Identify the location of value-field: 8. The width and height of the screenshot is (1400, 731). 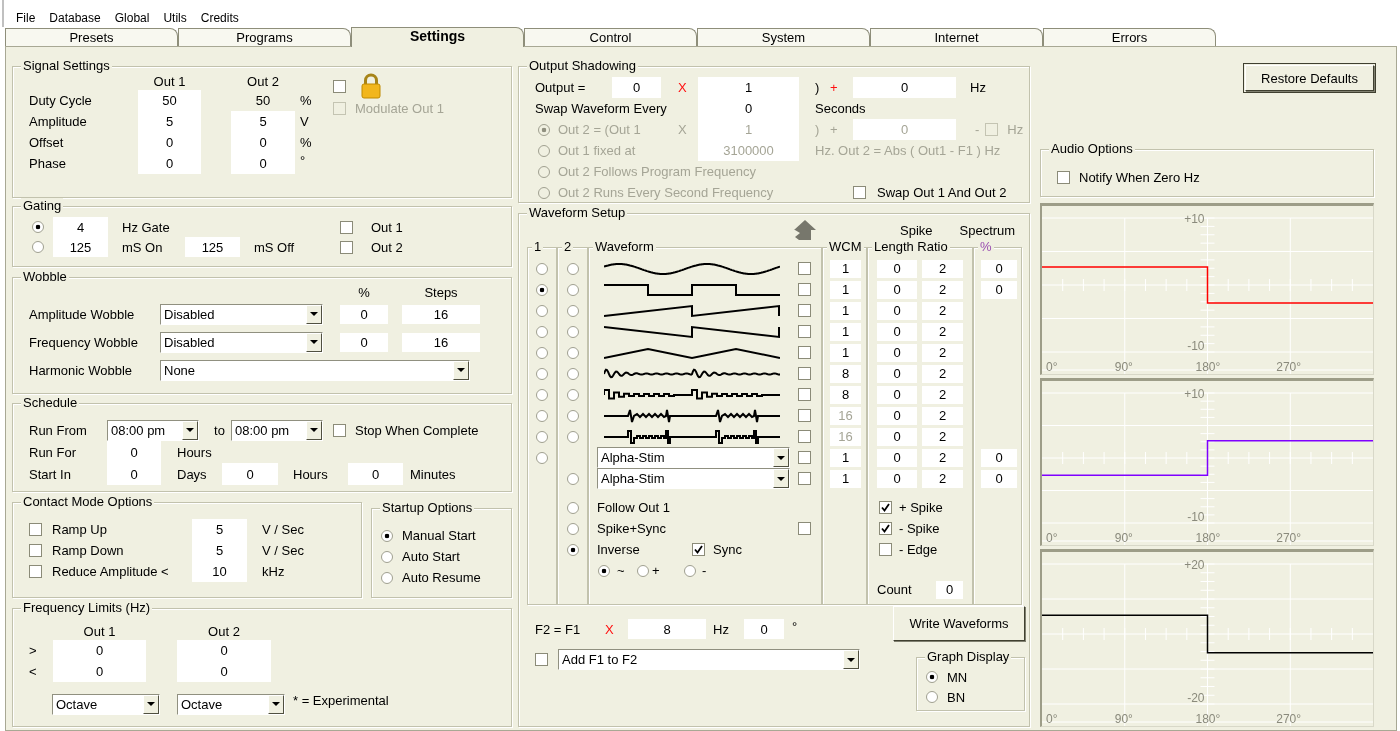
(667, 629).